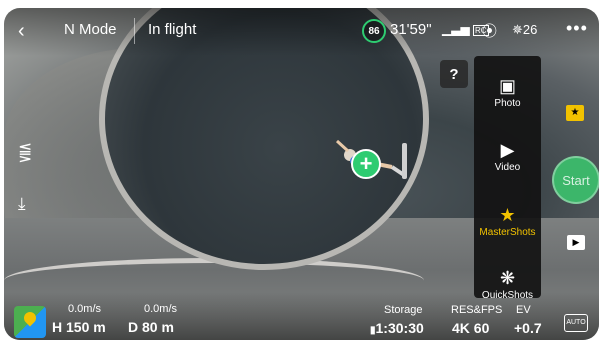  I want to click on video-camera-icon: ▶, so click(507, 150).